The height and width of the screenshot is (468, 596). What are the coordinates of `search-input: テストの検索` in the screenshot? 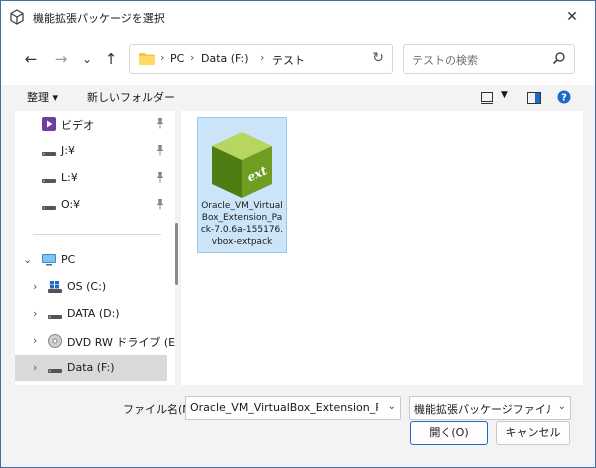 It's located at (489, 59).